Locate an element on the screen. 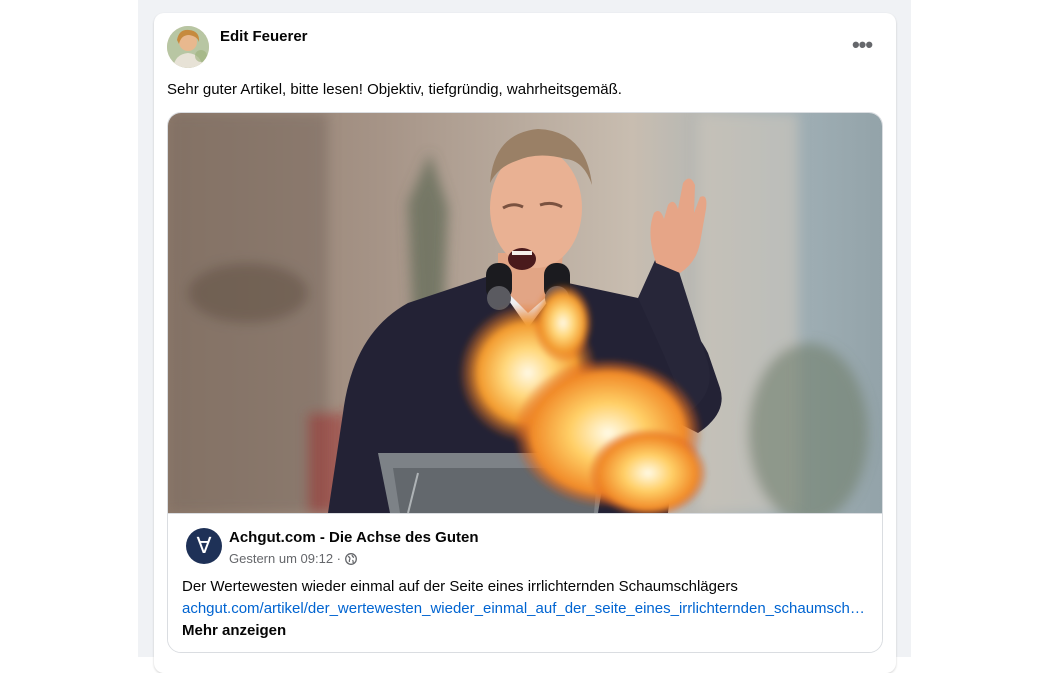 Image resolution: width=1050 pixels, height=673 pixels. source-logo: ∀ is located at coordinates (204, 546).